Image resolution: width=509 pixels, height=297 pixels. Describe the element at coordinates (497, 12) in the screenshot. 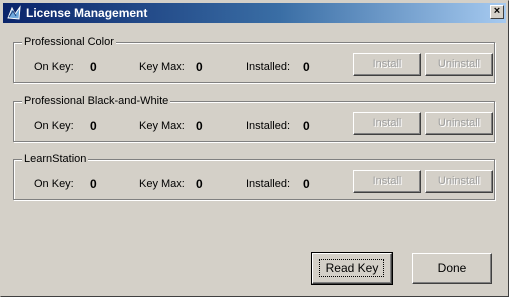

I see `close-icon: ×` at that location.